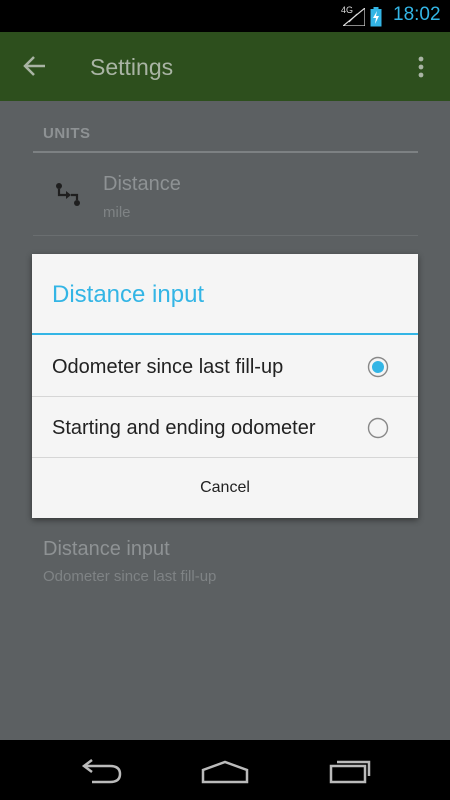 The width and height of the screenshot is (450, 800). What do you see at coordinates (184, 428) in the screenshot?
I see `option-label: Starting and ending odometer` at bounding box center [184, 428].